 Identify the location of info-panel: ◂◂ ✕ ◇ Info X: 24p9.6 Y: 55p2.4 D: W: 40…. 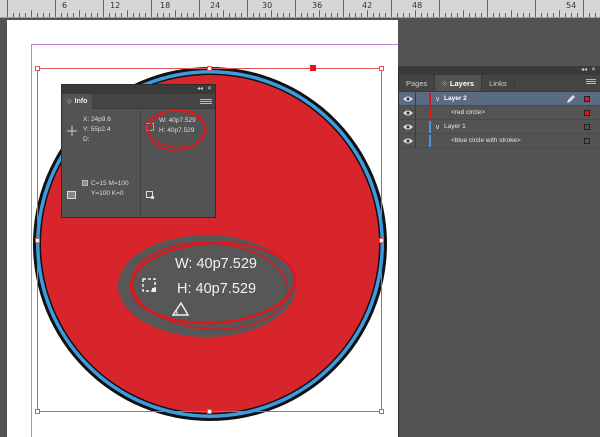
(138, 151).